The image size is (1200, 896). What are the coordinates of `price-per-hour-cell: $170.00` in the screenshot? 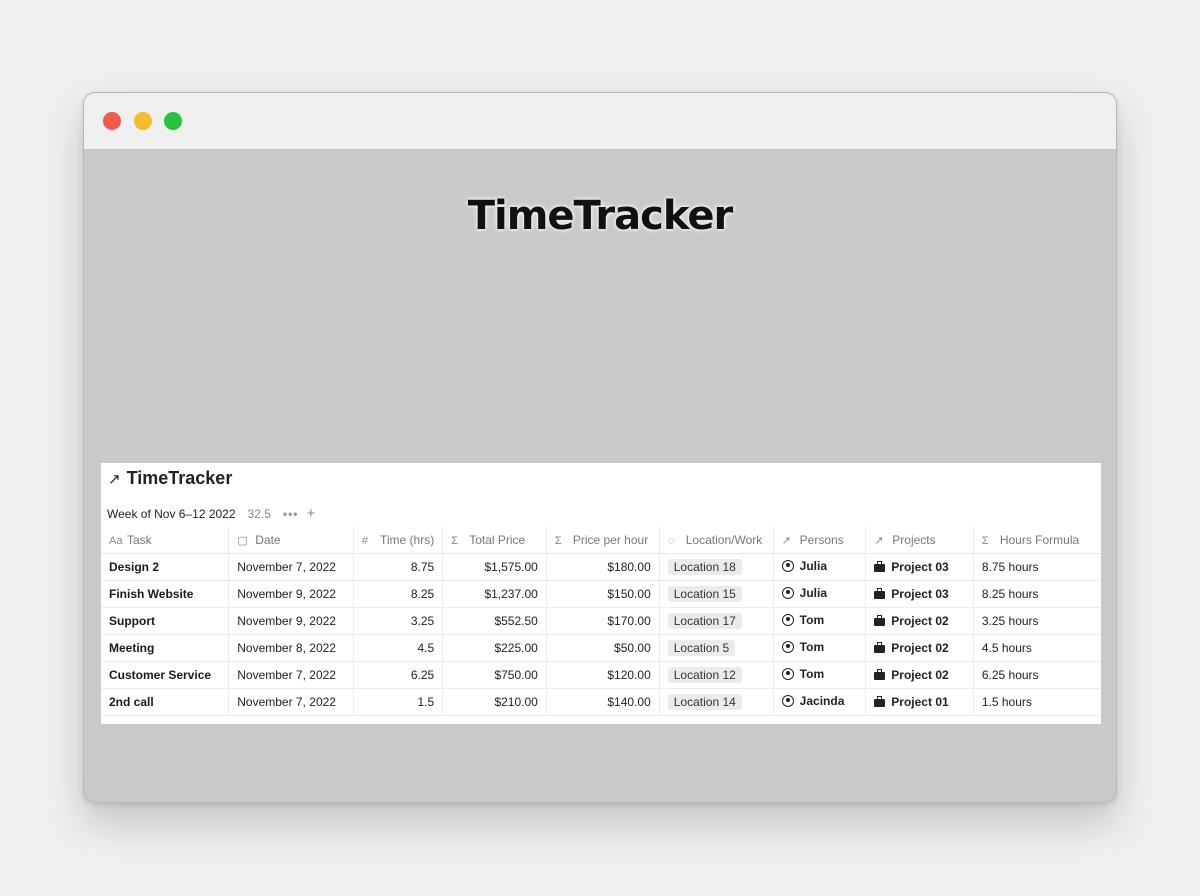 It's located at (602, 621).